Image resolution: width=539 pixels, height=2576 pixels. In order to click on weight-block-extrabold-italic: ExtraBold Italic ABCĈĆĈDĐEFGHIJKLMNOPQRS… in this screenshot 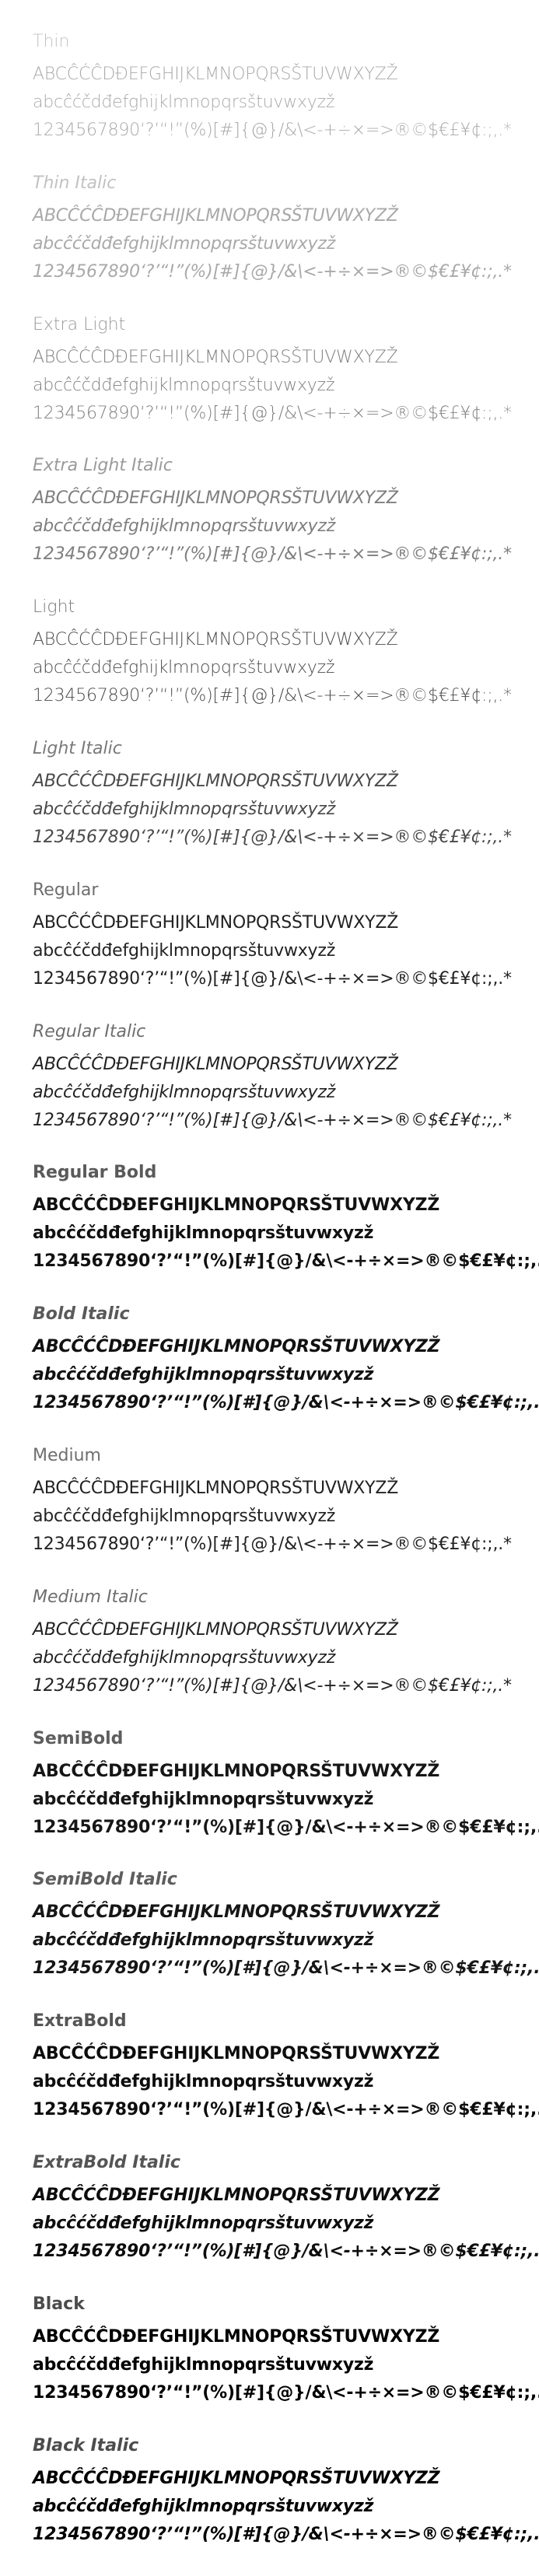, I will do `click(286, 2223)`.